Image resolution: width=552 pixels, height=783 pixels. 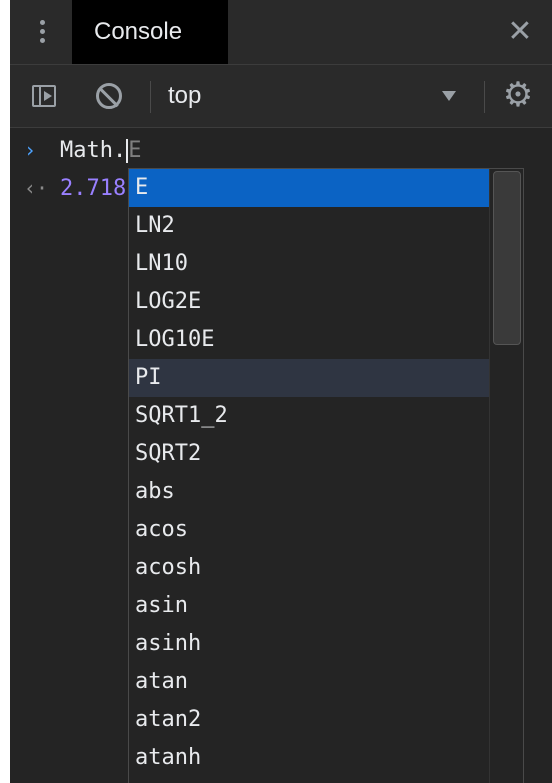 I want to click on autocomplete-item: LN2, so click(x=309, y=226).